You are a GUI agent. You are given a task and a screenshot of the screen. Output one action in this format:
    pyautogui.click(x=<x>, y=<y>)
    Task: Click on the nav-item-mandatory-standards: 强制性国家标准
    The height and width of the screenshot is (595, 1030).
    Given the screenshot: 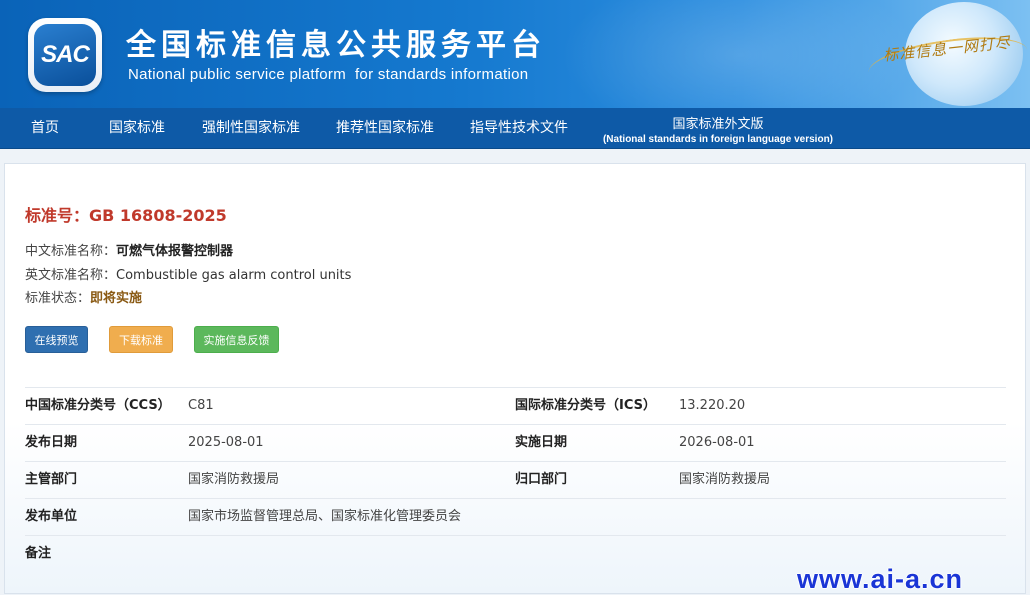 What is the action you would take?
    pyautogui.click(x=251, y=128)
    